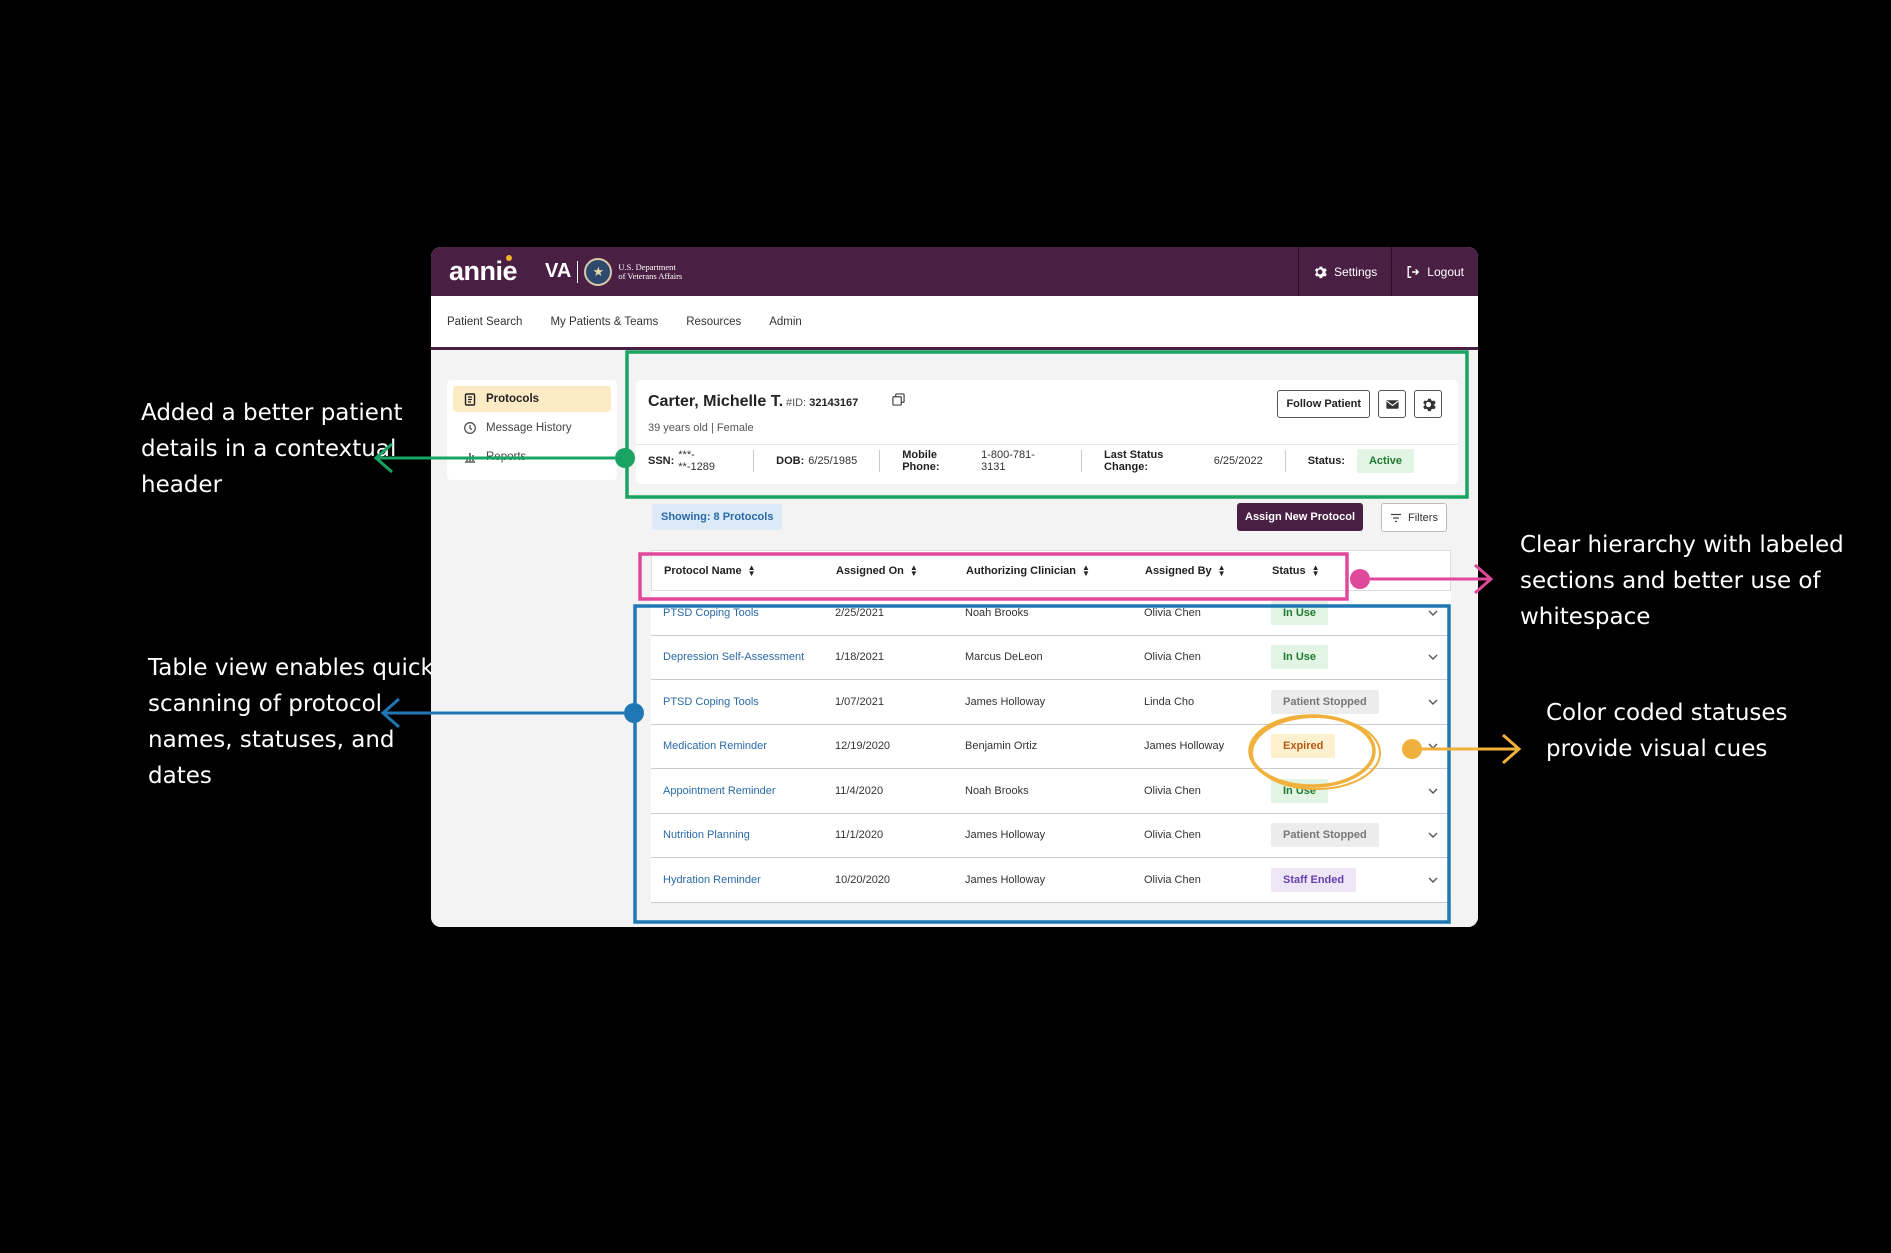  What do you see at coordinates (1342, 570) in the screenshot?
I see `column-header-status: Status ▲ ▼` at bounding box center [1342, 570].